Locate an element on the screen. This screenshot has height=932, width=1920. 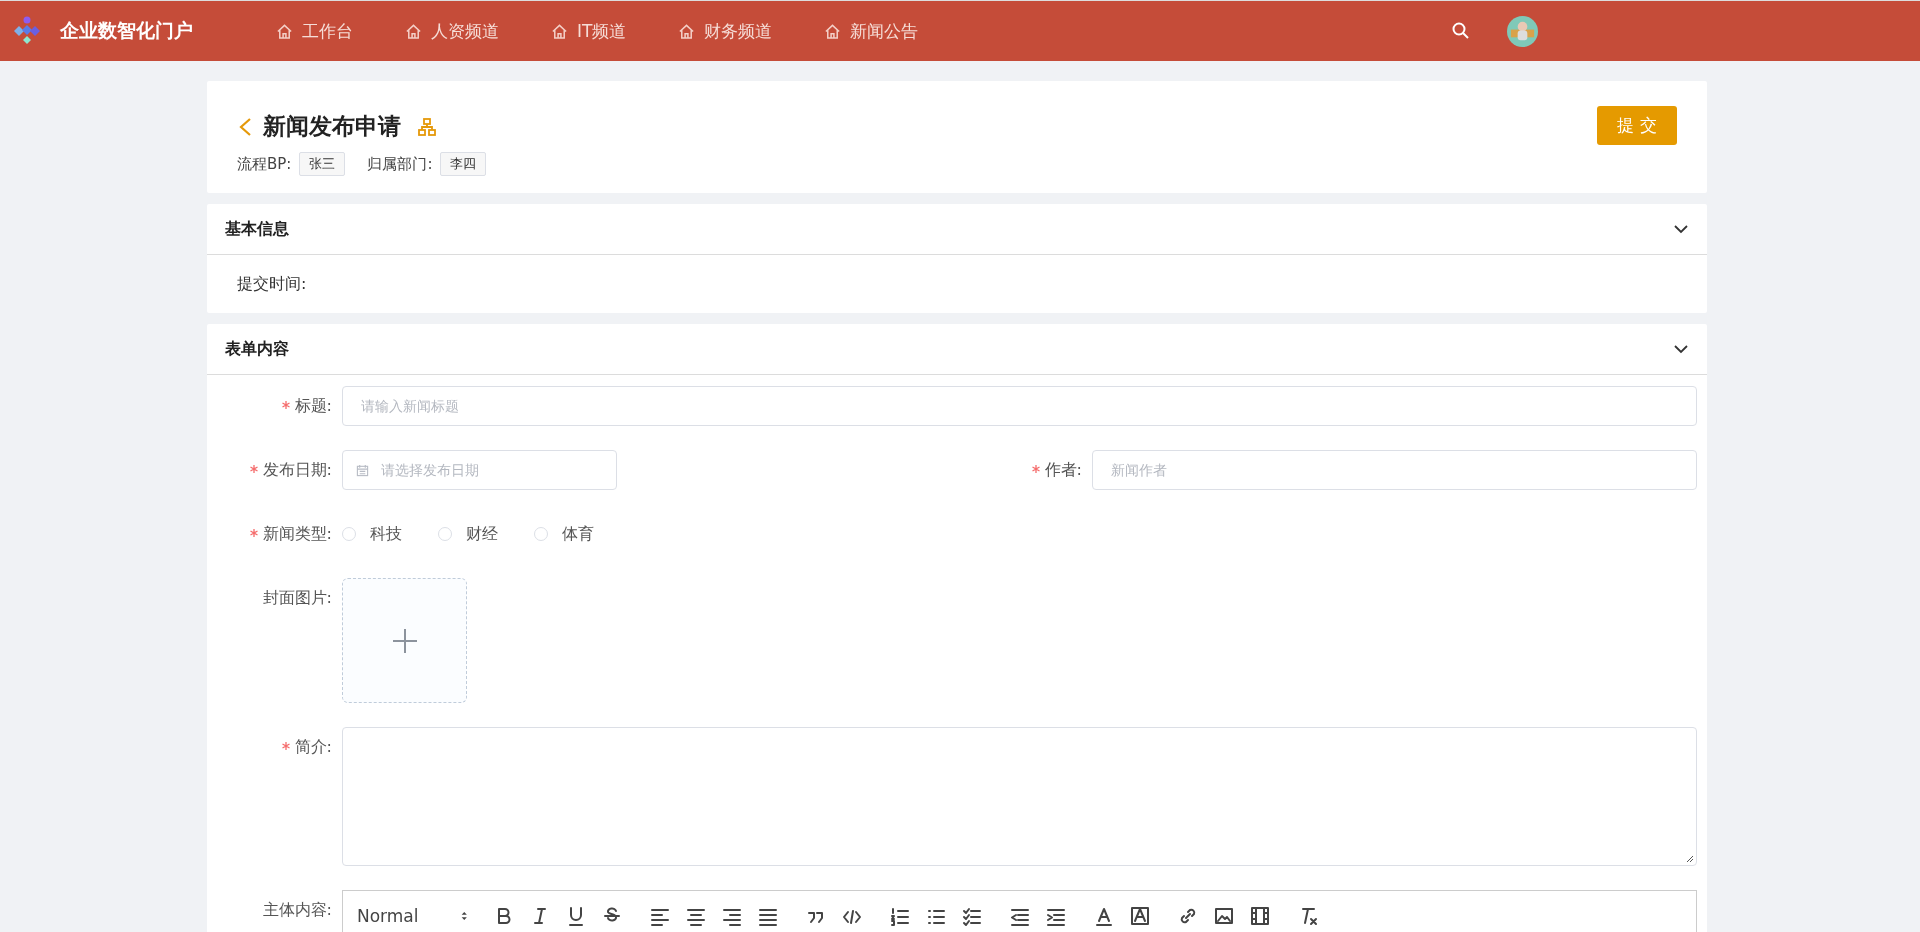
radio-option: 科技 is located at coordinates (372, 534).